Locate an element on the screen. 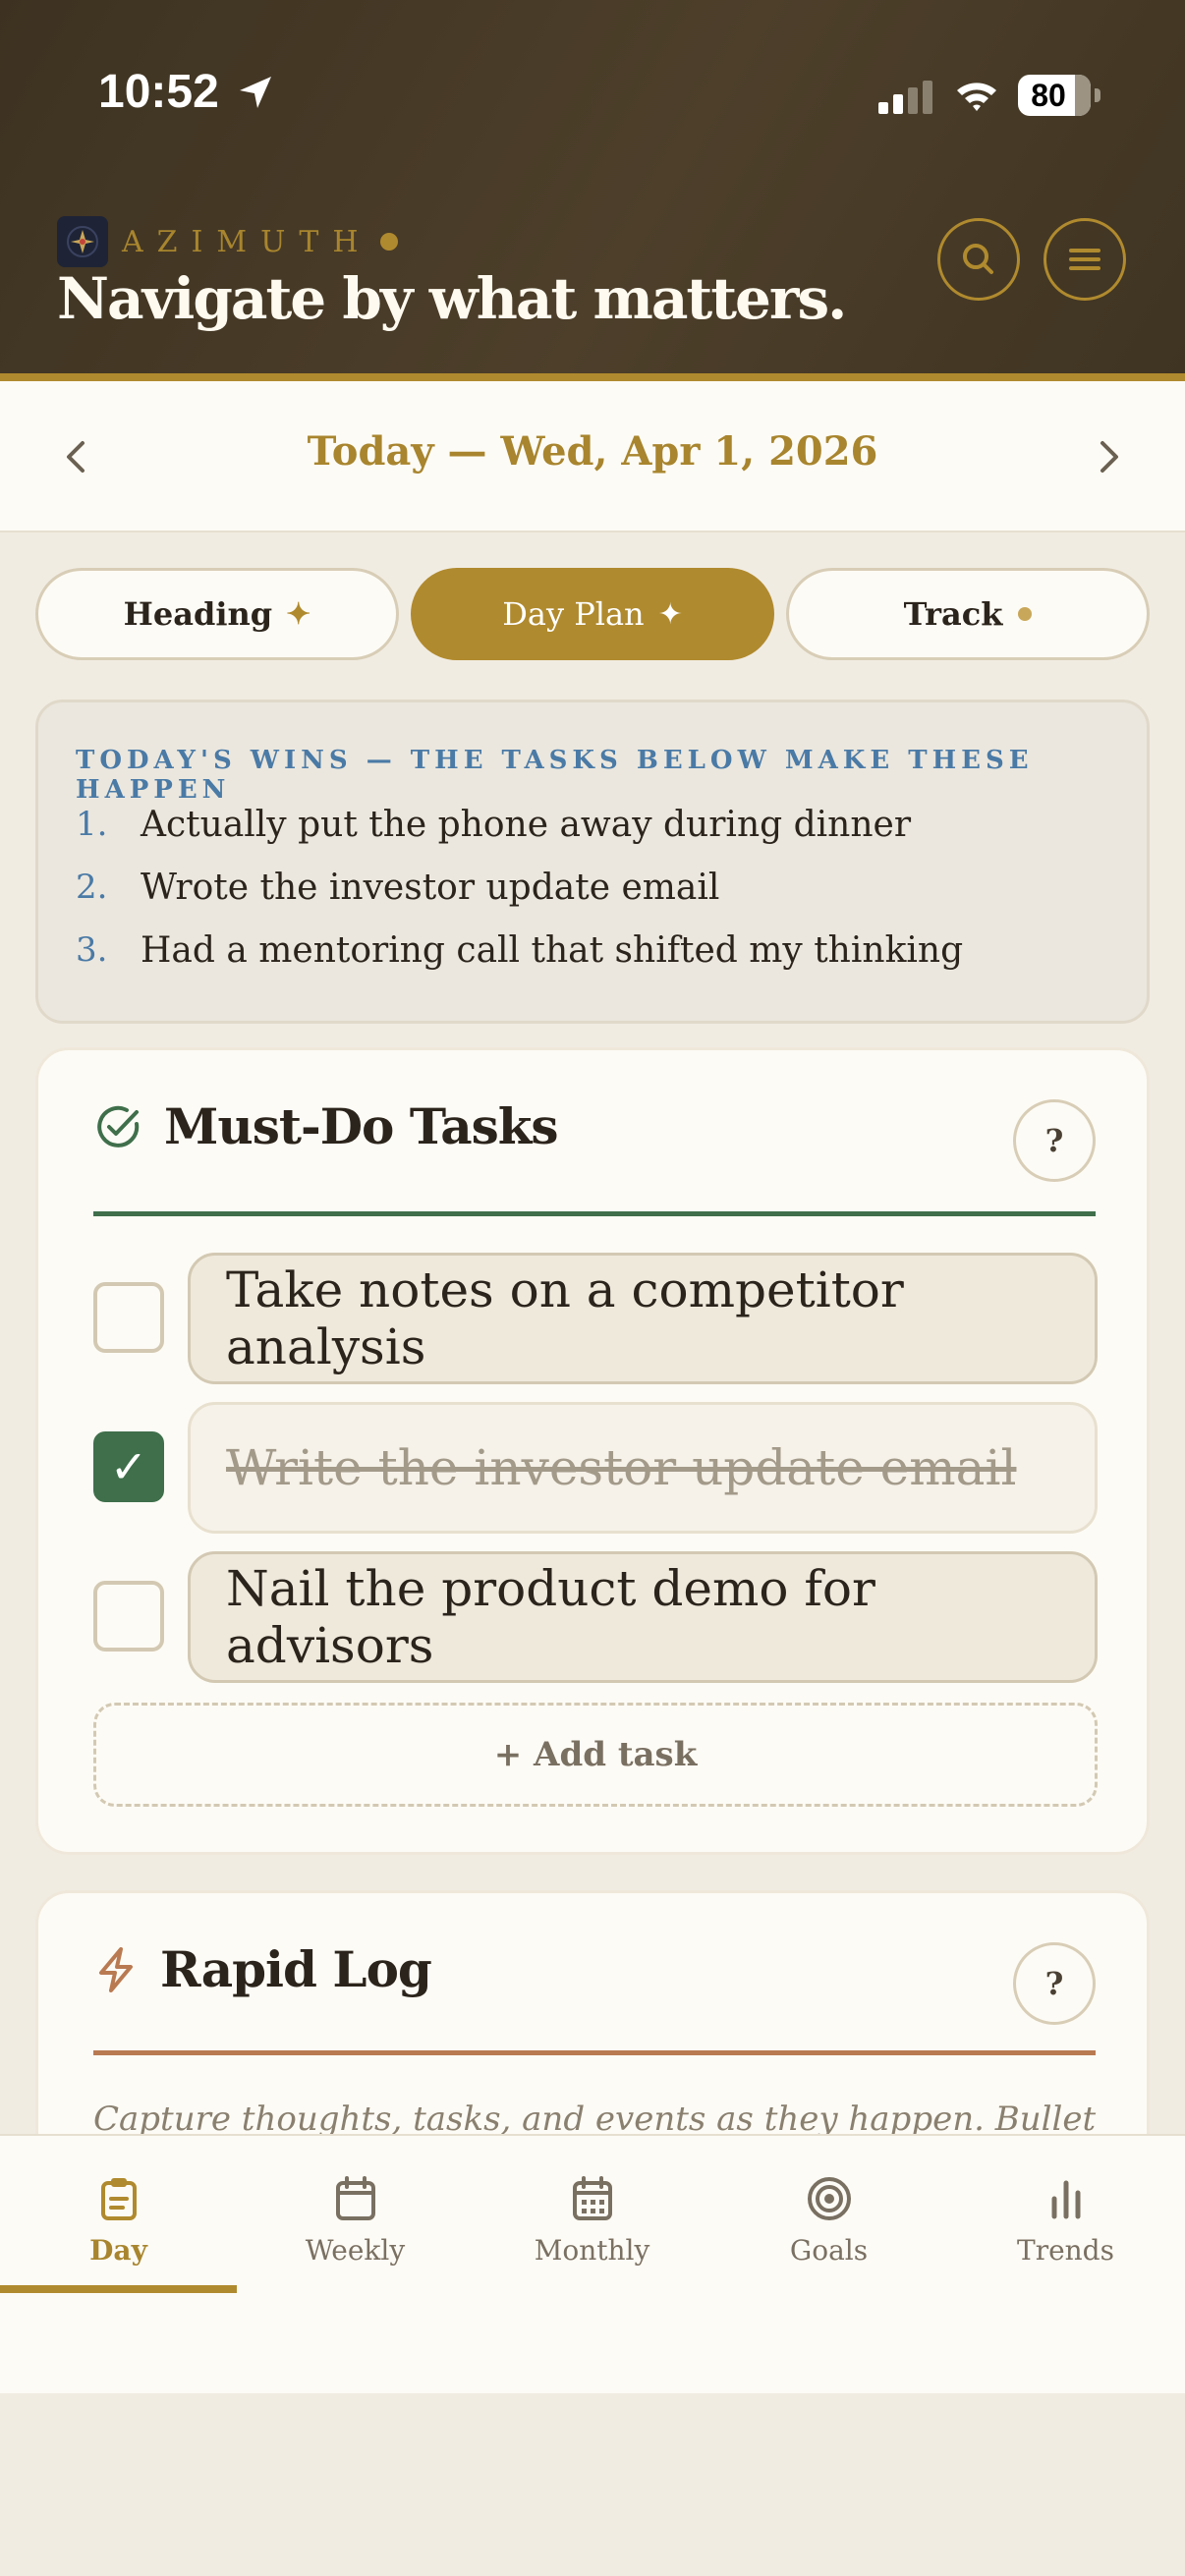  current-date-label: Today — Wed, Apr 1, 2026 is located at coordinates (592, 451).